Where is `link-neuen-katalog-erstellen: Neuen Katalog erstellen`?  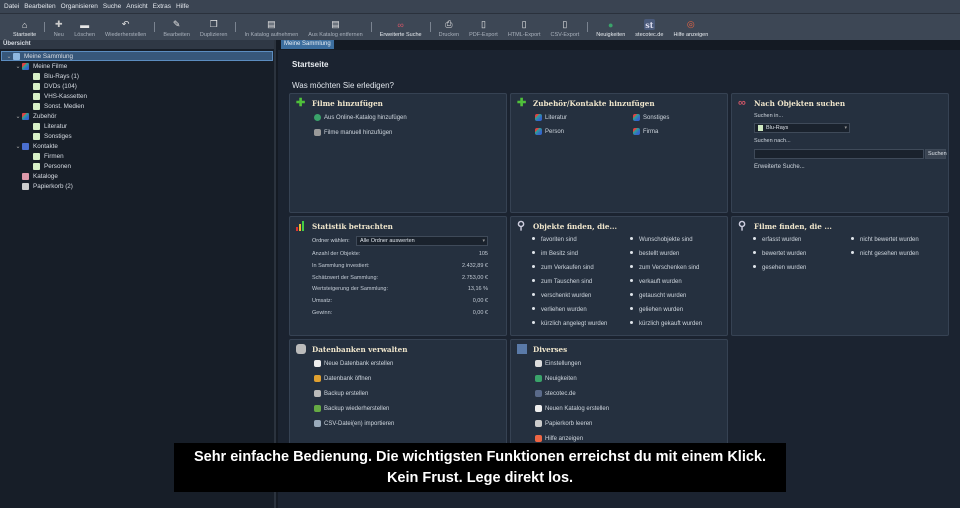 link-neuen-katalog-erstellen: Neuen Katalog erstellen is located at coordinates (572, 408).